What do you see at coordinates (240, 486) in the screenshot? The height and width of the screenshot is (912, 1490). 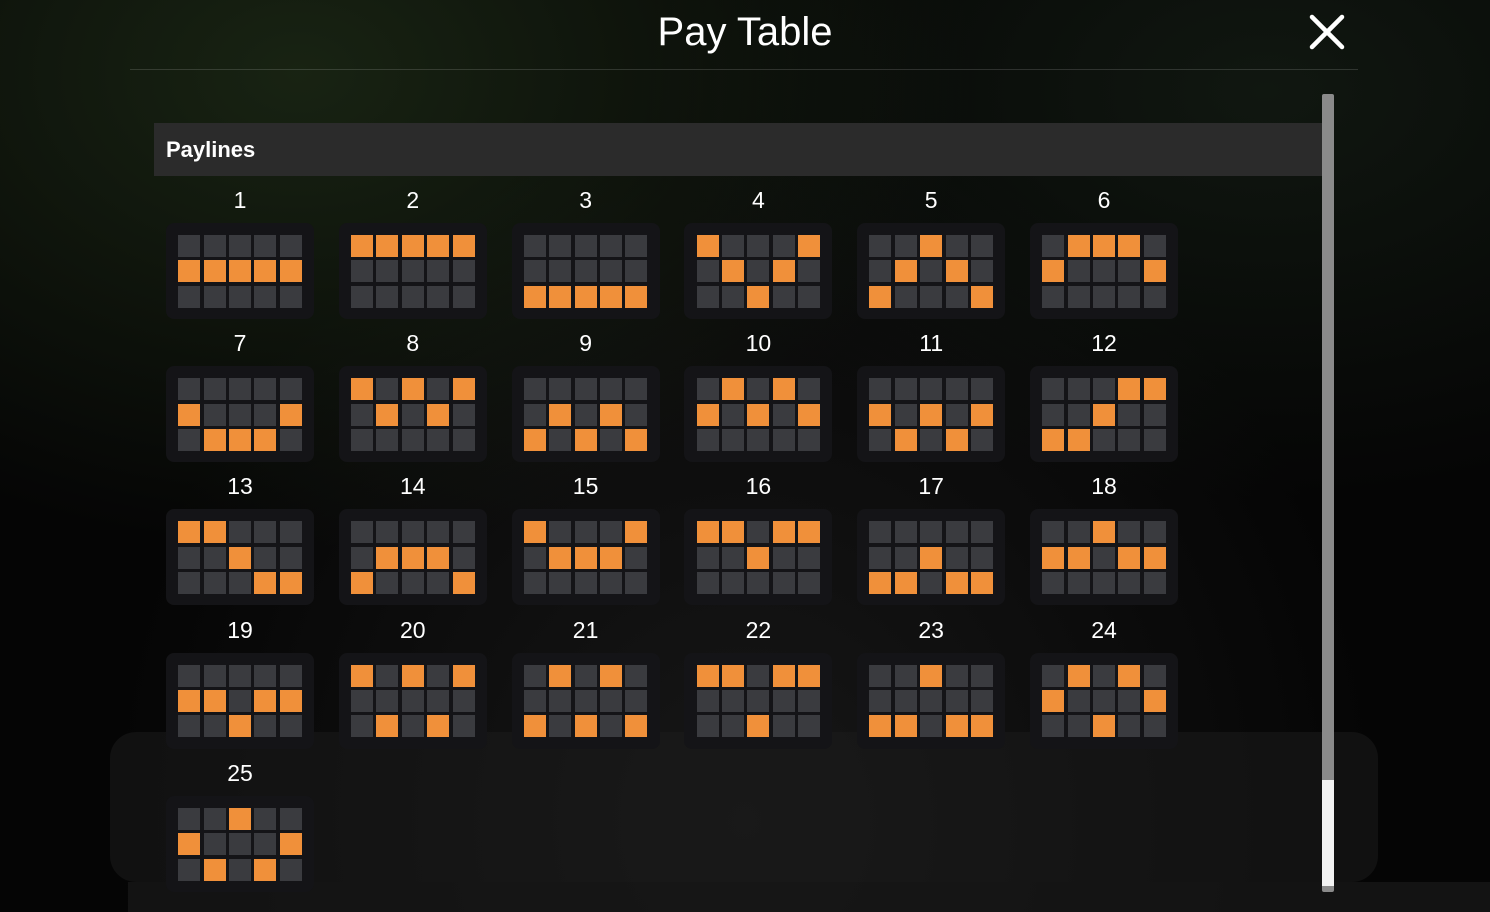 I see `payline-number: 13` at bounding box center [240, 486].